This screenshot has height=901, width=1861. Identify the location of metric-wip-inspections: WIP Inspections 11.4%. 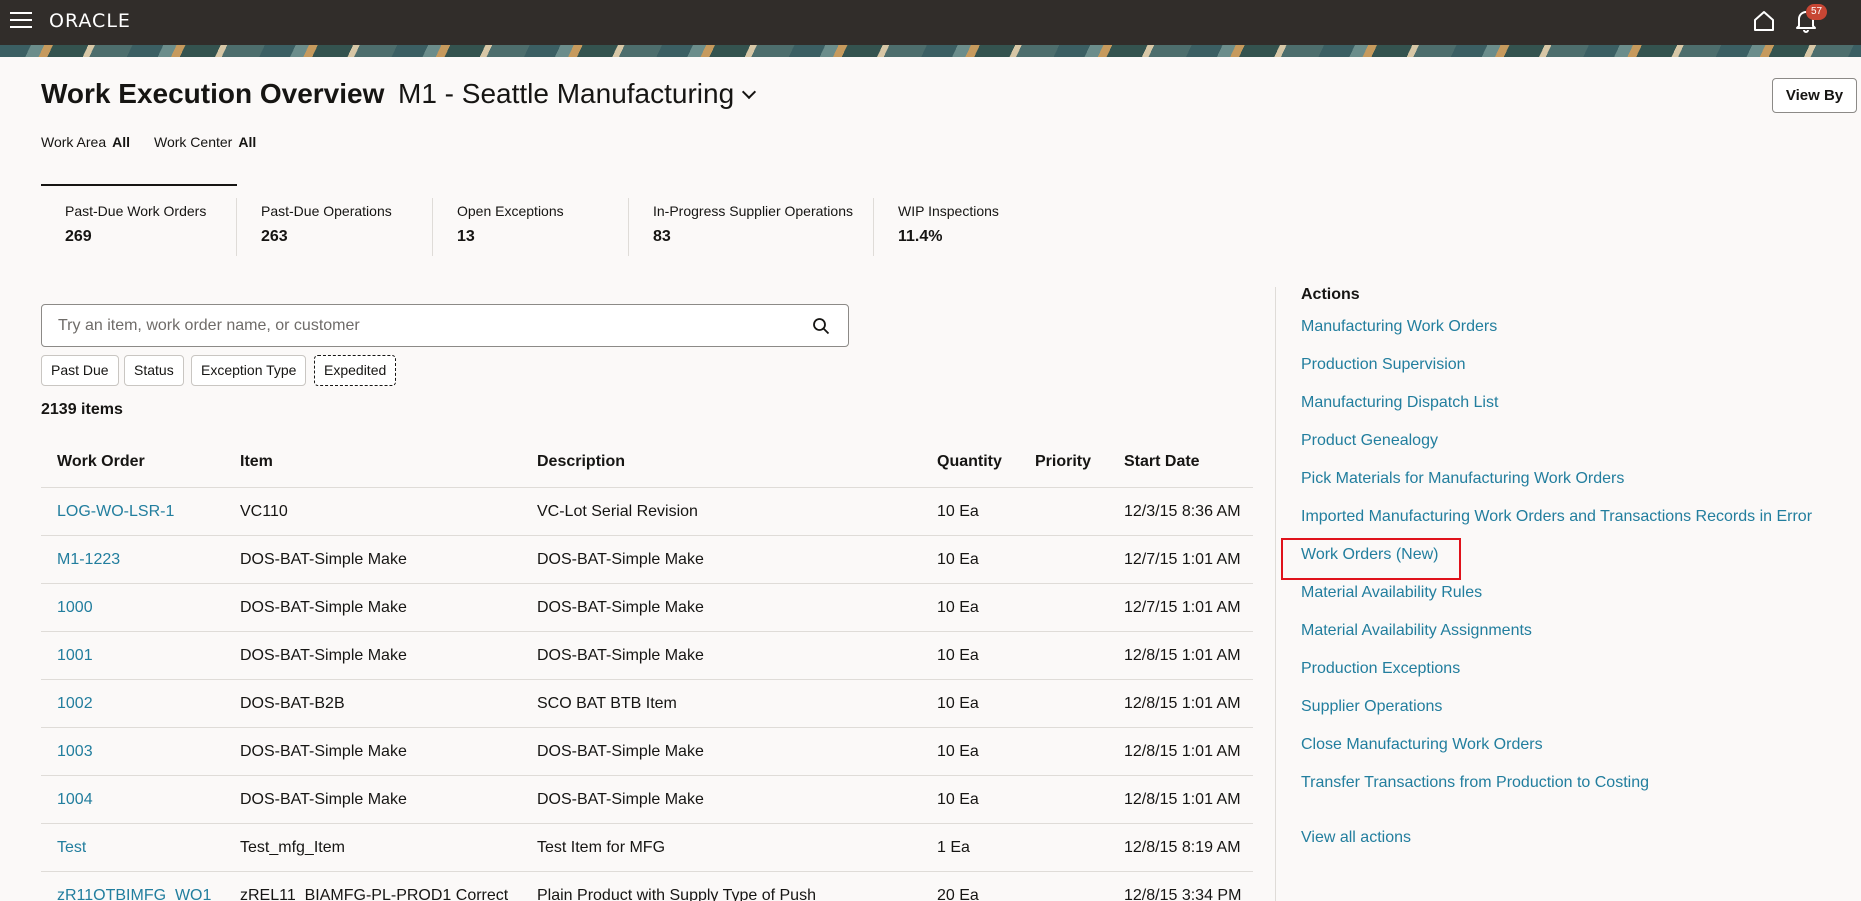
(949, 223).